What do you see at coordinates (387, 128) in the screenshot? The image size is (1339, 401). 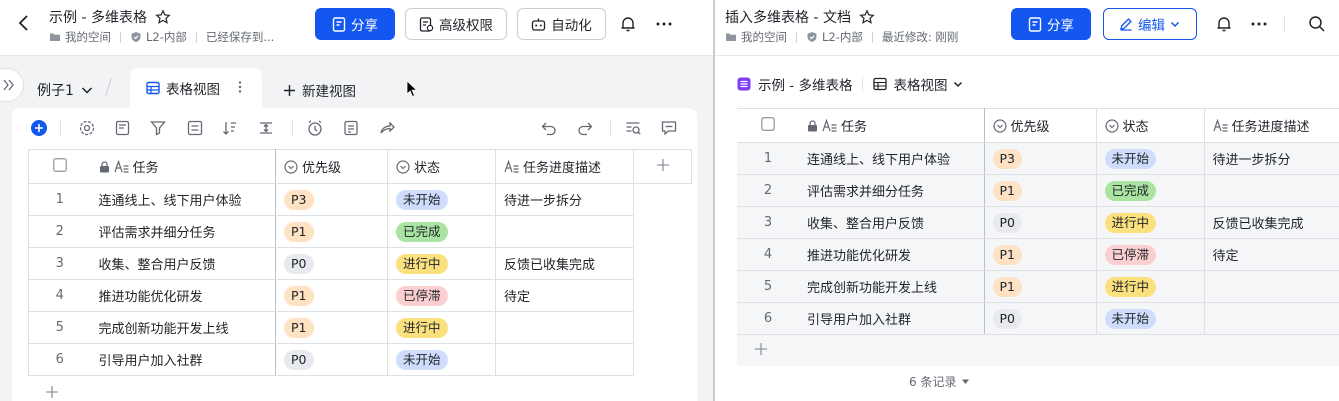 I see `share-view-icon` at bounding box center [387, 128].